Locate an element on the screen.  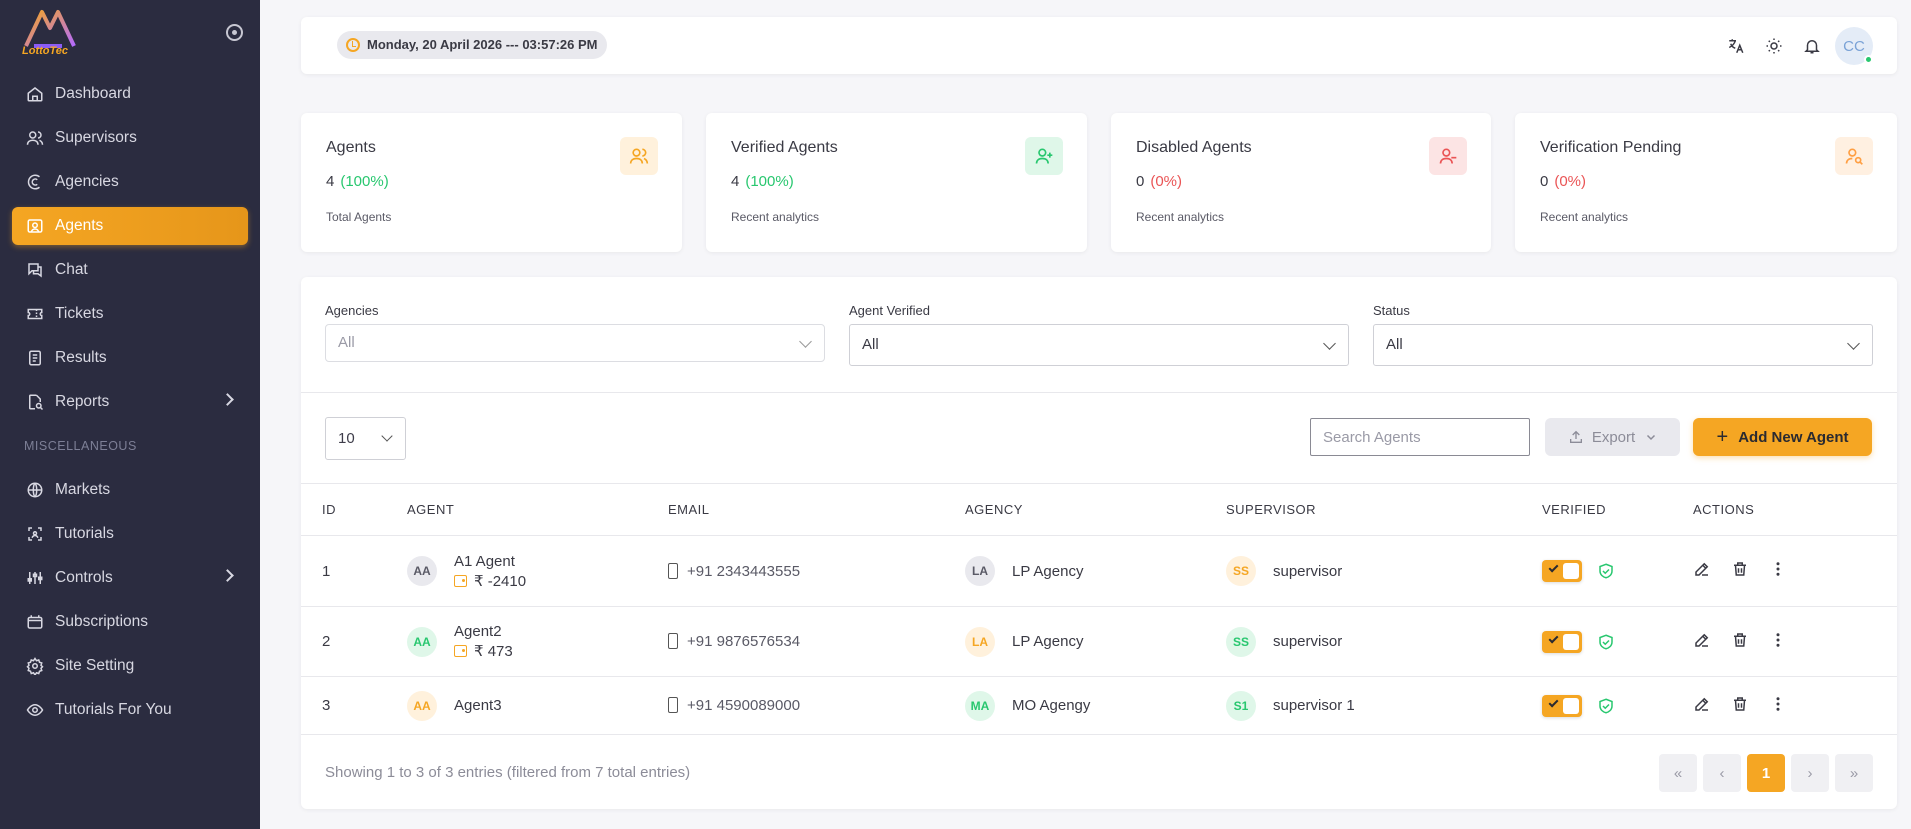
sidebar-item-agents: Agents is located at coordinates (130, 226).